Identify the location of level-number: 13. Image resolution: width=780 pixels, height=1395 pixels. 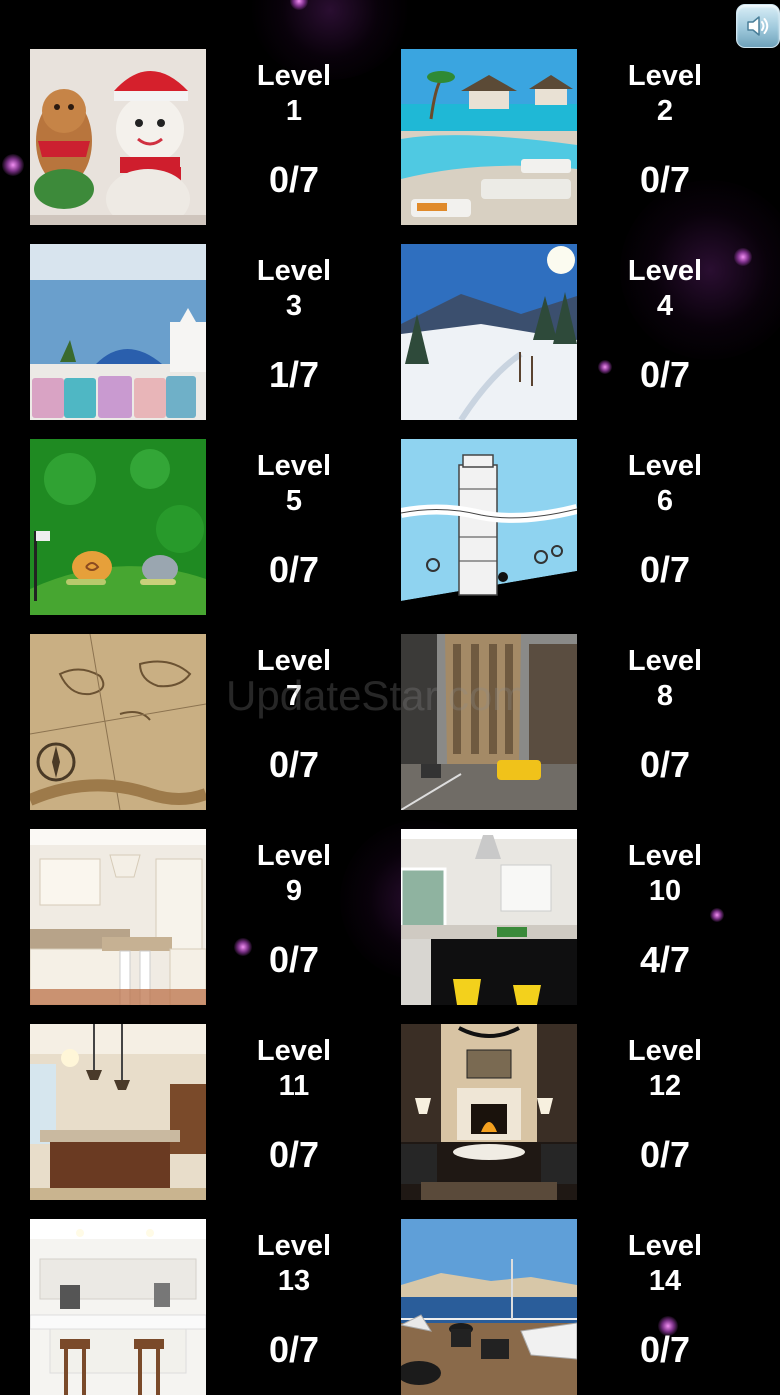
(294, 1281).